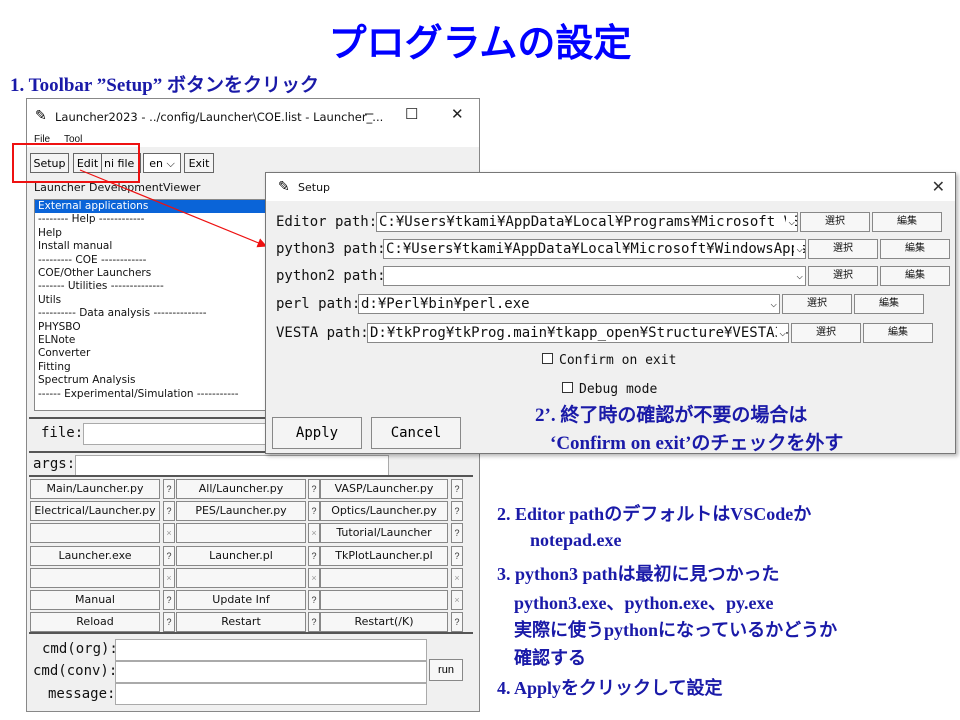 Image resolution: width=960 pixels, height=720 pixels. What do you see at coordinates (445, 304) in the screenshot?
I see `path-value: d:¥Perl¥bin¥perl.exe` at bounding box center [445, 304].